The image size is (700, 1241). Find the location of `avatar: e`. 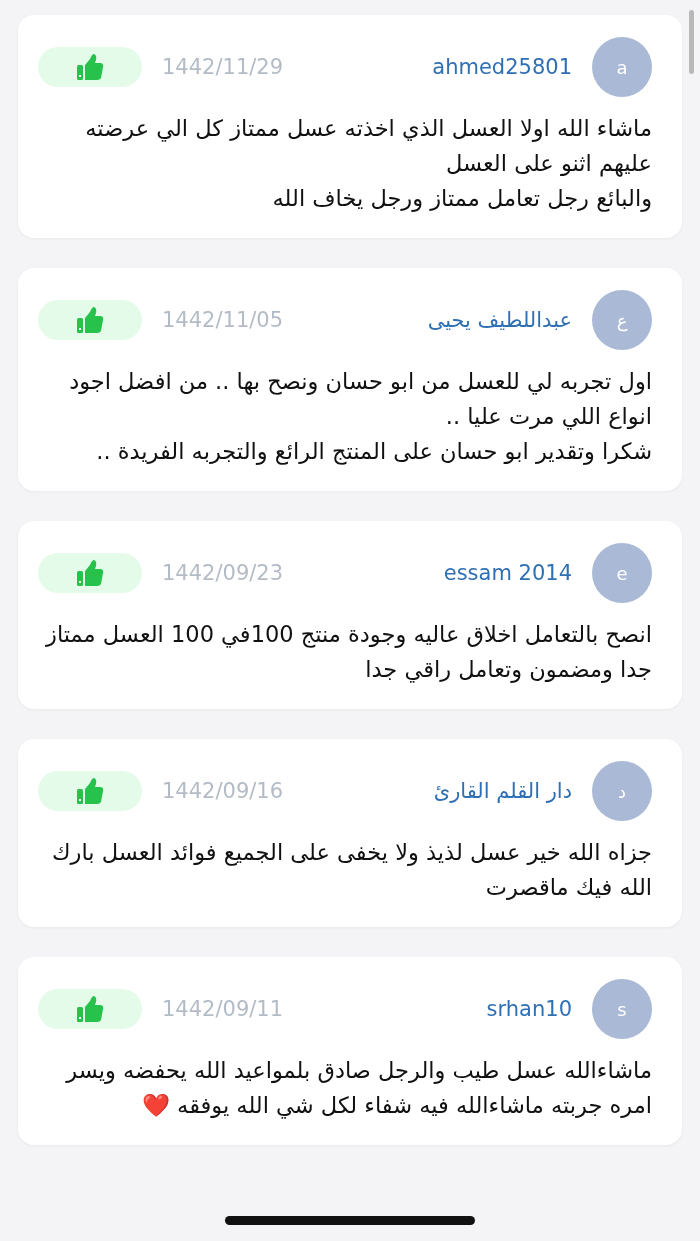

avatar: e is located at coordinates (622, 573).